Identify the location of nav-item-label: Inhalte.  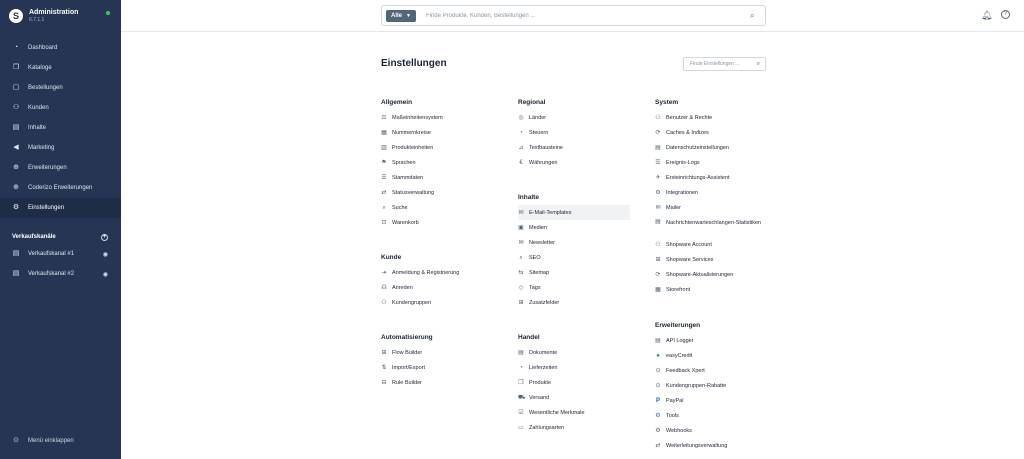
(37, 128).